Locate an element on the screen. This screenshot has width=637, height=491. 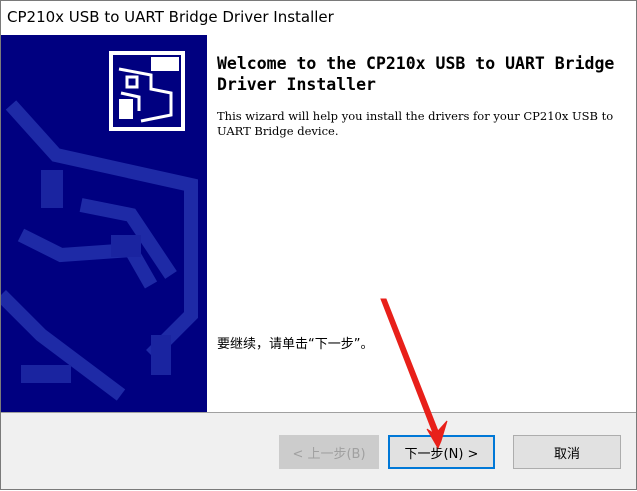
continue-instruction: 要继续，请单击“下一步”。 is located at coordinates (295, 344).